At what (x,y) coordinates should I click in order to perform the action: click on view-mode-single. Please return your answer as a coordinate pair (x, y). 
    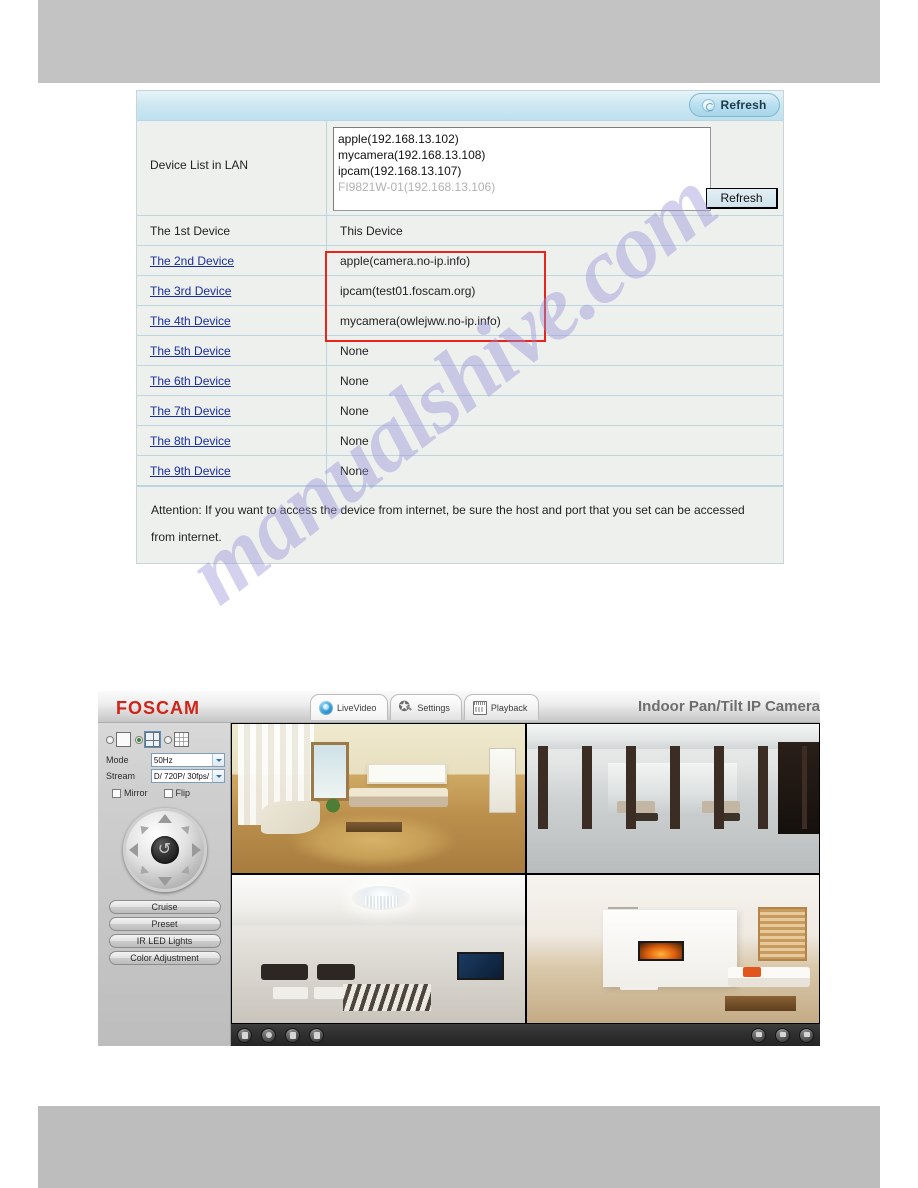
    Looking at the image, I should click on (118, 739).